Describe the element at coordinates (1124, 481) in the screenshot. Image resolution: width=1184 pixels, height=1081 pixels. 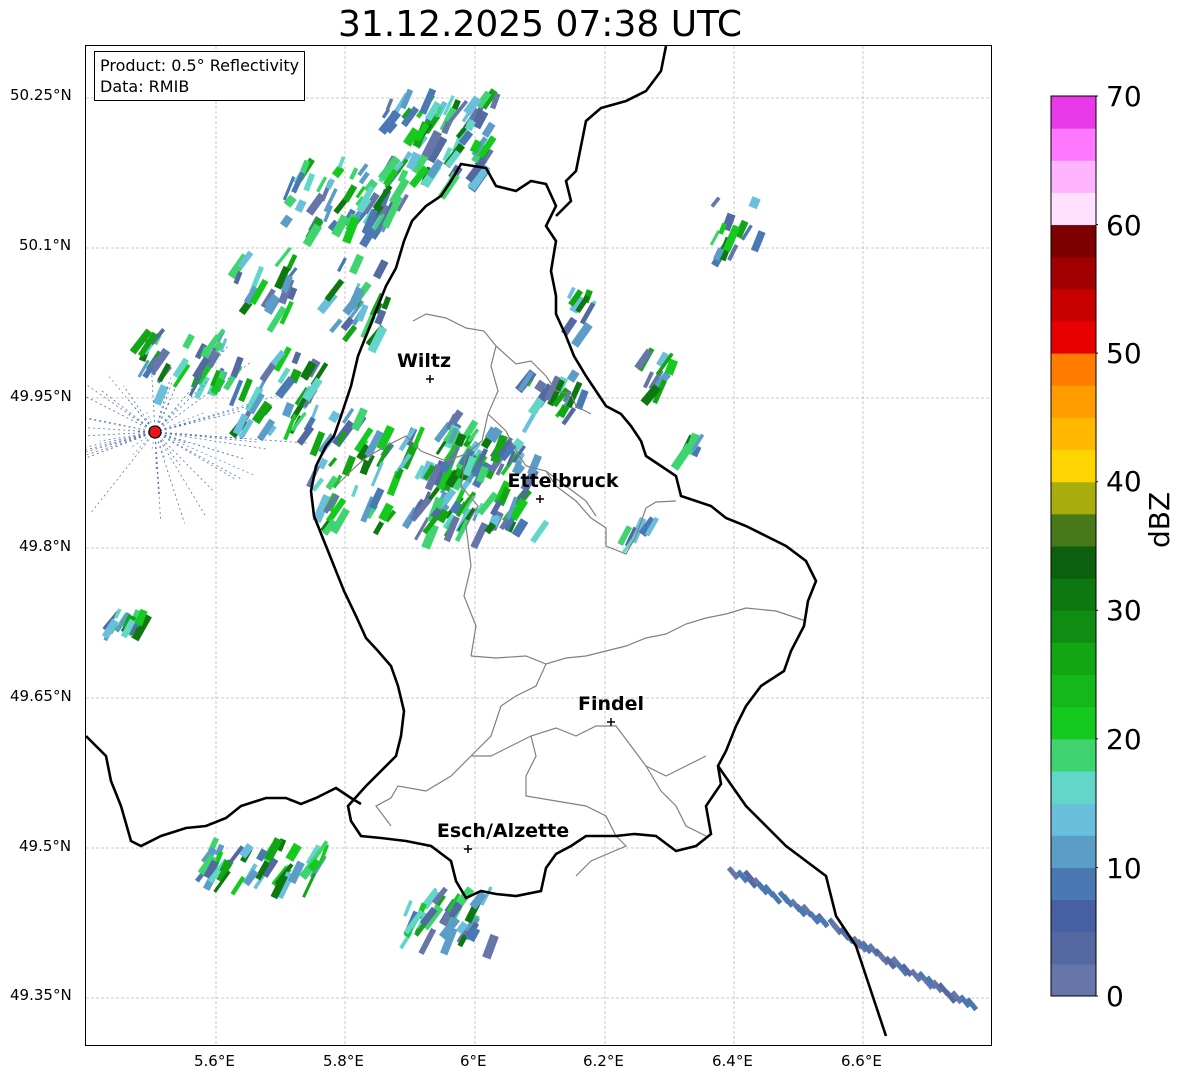
I see `colorbar-tick-label: 40` at that location.